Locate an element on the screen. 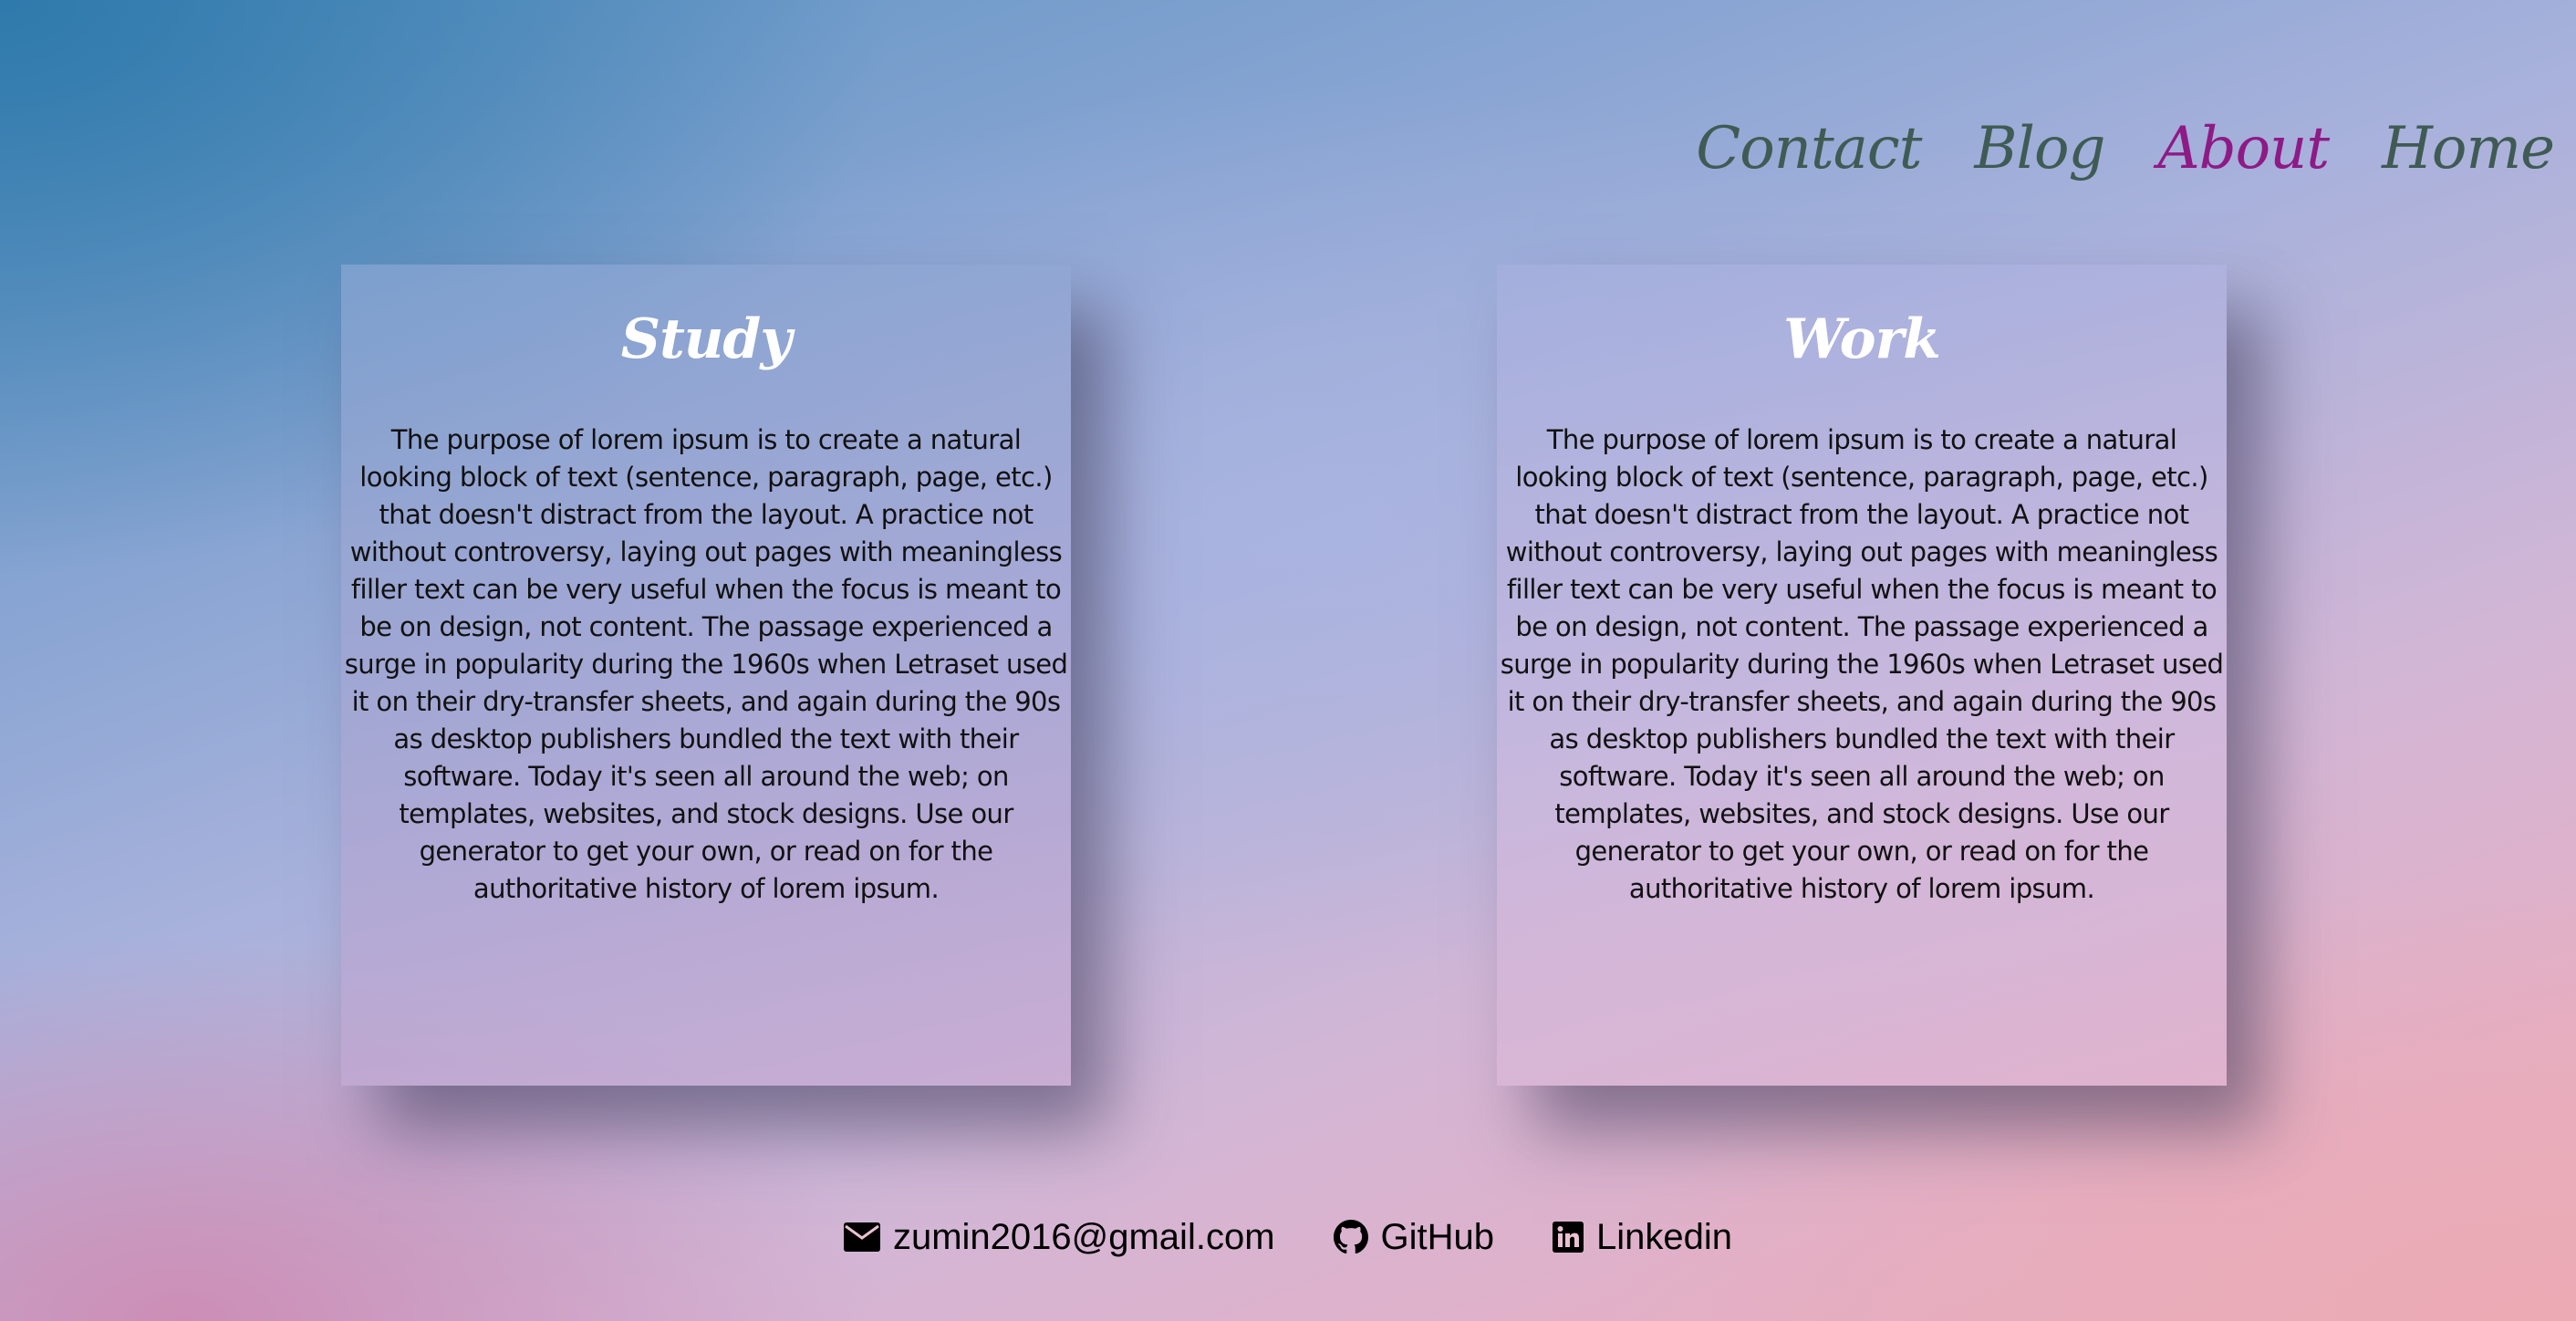 Image resolution: width=2576 pixels, height=1321 pixels. github-link: GitHub is located at coordinates (1414, 1237).